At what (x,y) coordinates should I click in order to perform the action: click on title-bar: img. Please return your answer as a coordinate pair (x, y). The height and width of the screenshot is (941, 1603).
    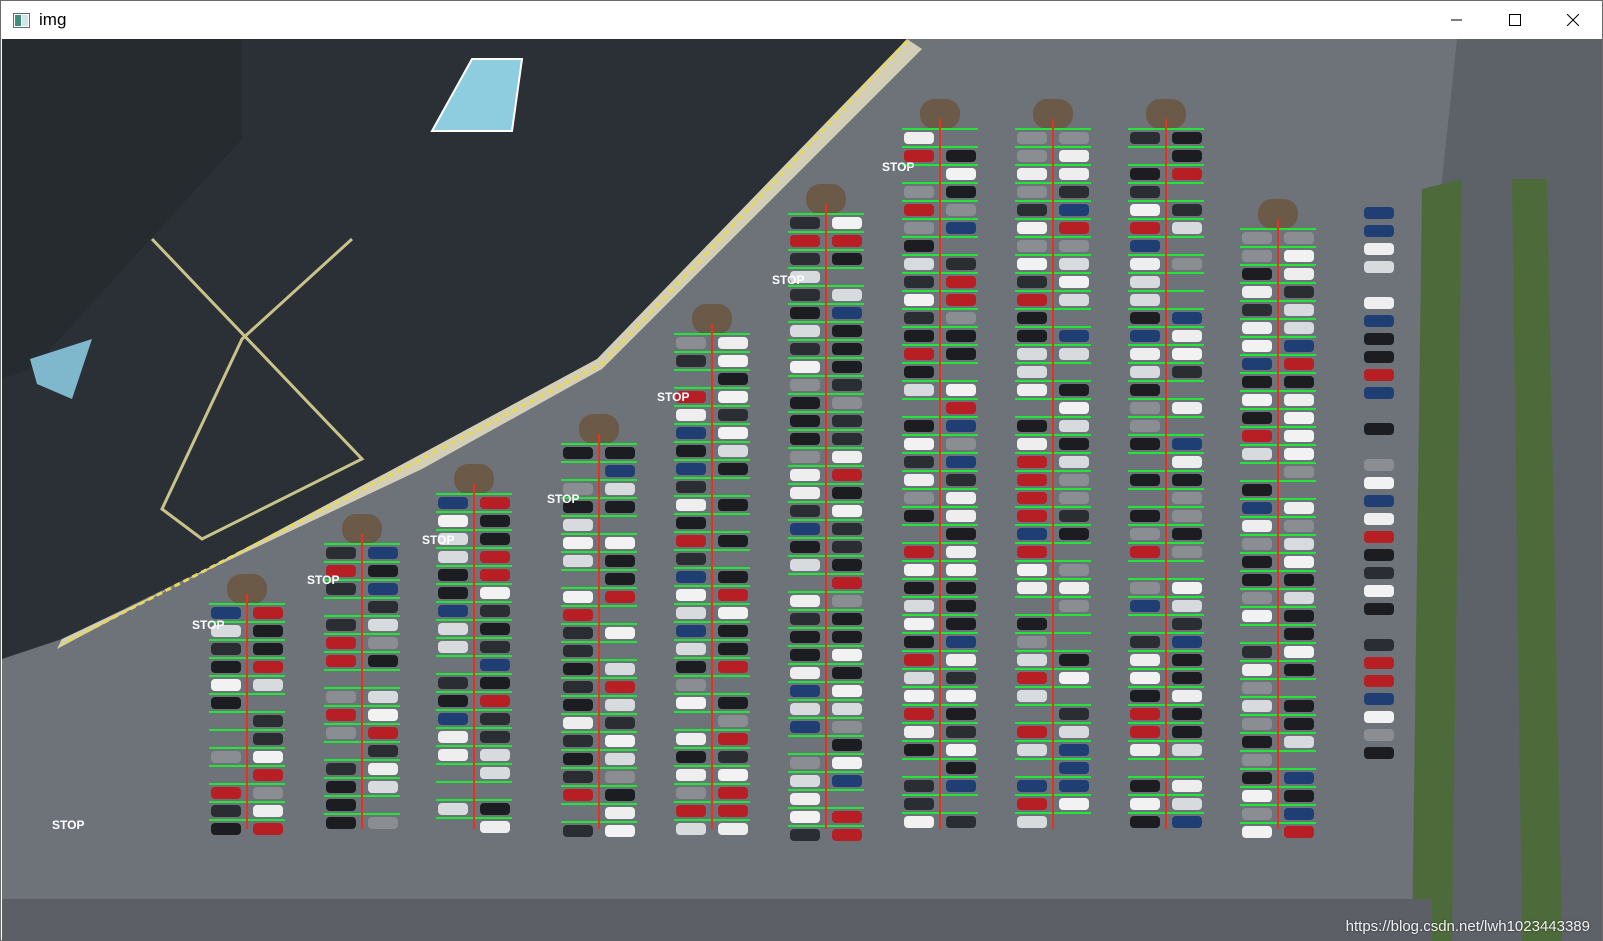
    Looking at the image, I should click on (801, 20).